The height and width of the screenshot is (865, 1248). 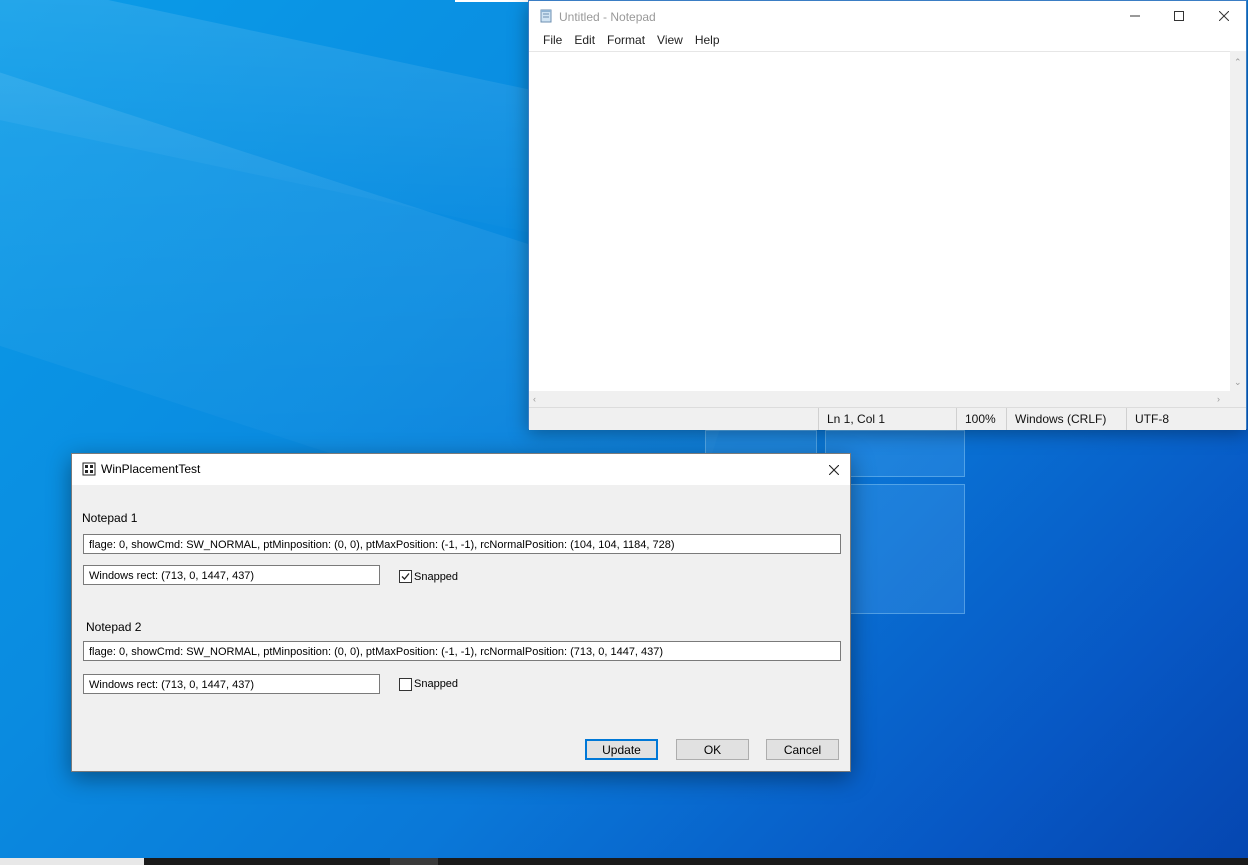 I want to click on minimize-button, so click(x=1135, y=16).